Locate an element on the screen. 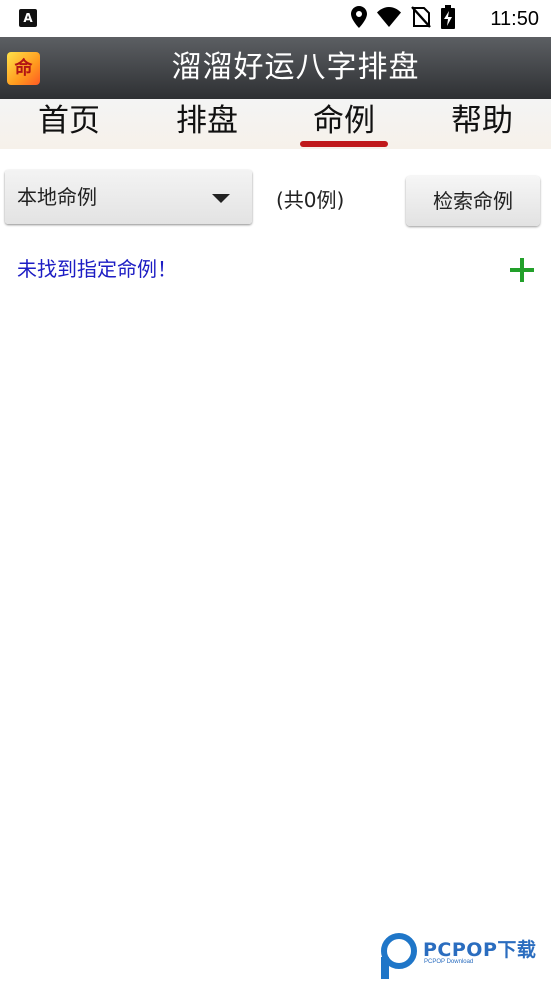  status-time: 11:50 is located at coordinates (514, 19).